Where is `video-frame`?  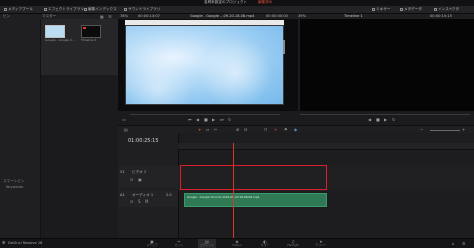
video-frame is located at coordinates (204, 65).